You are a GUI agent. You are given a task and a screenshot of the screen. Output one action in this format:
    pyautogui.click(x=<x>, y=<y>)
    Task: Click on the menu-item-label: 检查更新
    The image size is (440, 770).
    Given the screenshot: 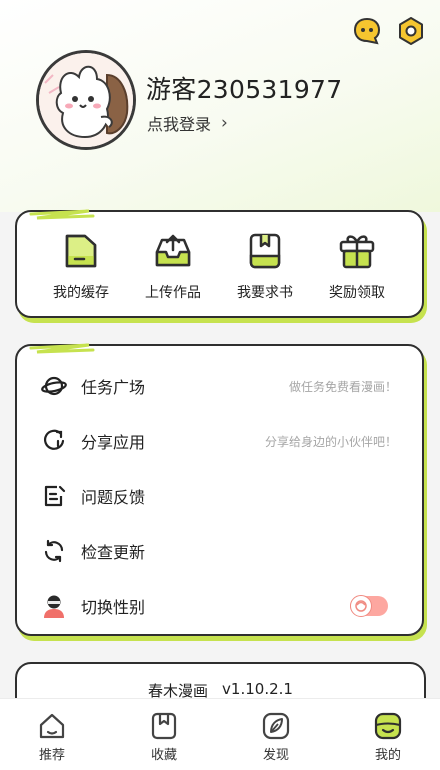 What is the action you would take?
    pyautogui.click(x=113, y=552)
    